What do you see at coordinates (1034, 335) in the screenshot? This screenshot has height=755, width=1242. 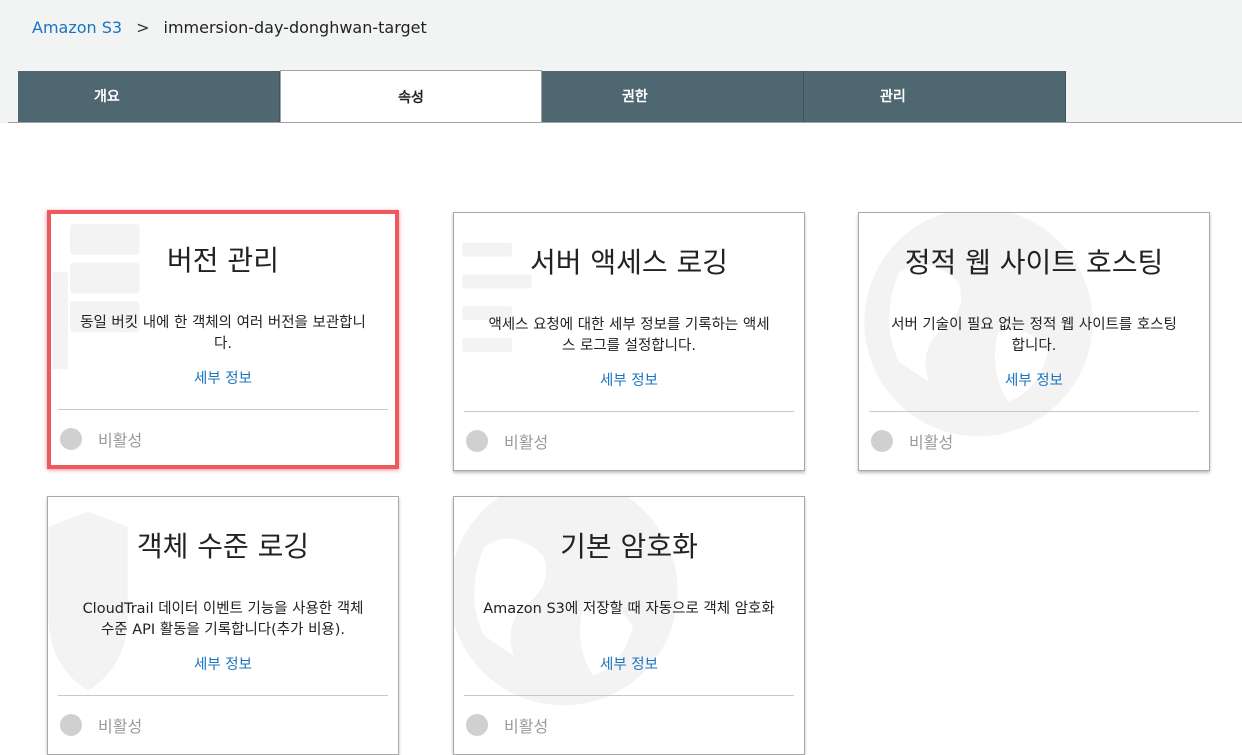 I see `card-description: 서버 기술이 필요 없는 정적 웹 사이트를 호스팅합니다.` at bounding box center [1034, 335].